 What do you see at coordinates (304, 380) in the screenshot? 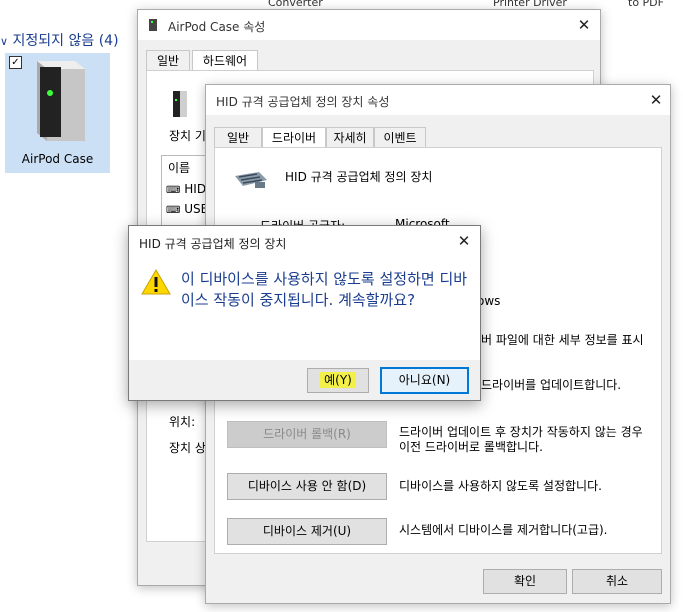
I see `dialog-footer: 예(Y) 아니요(N)` at bounding box center [304, 380].